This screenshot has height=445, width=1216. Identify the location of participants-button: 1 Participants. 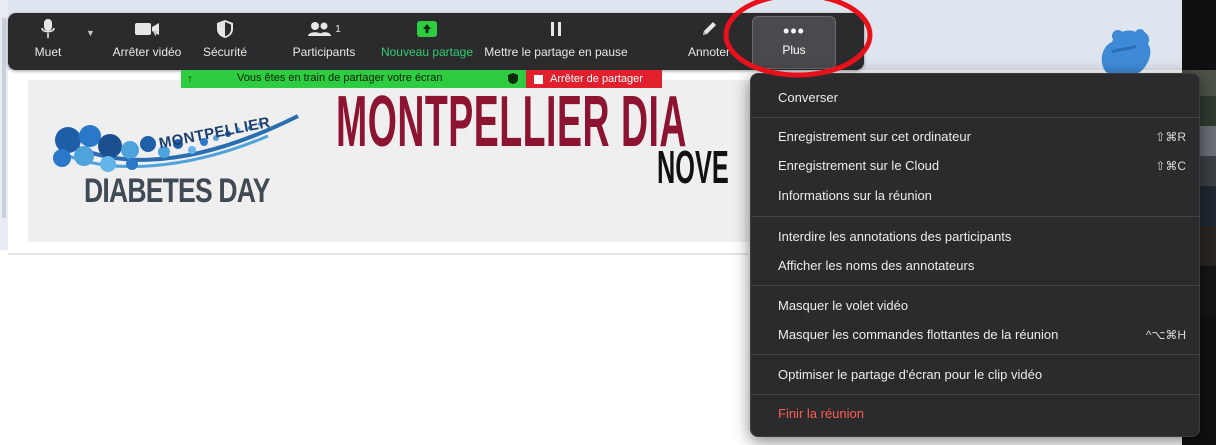
(324, 41).